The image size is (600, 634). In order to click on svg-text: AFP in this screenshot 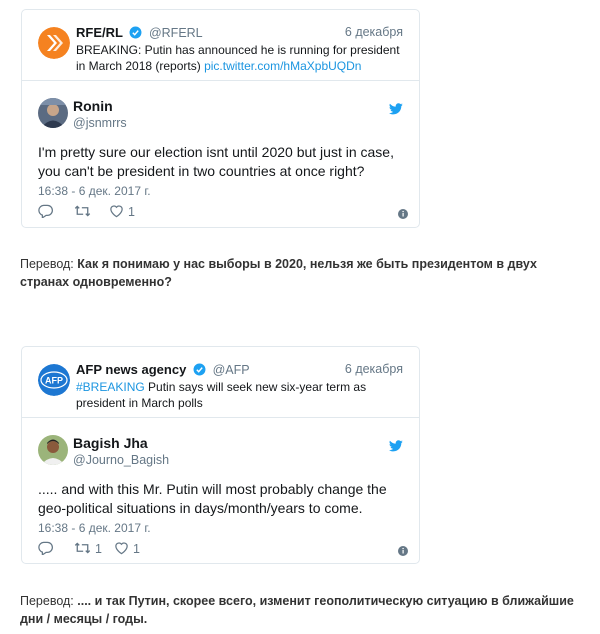, I will do `click(54, 381)`.